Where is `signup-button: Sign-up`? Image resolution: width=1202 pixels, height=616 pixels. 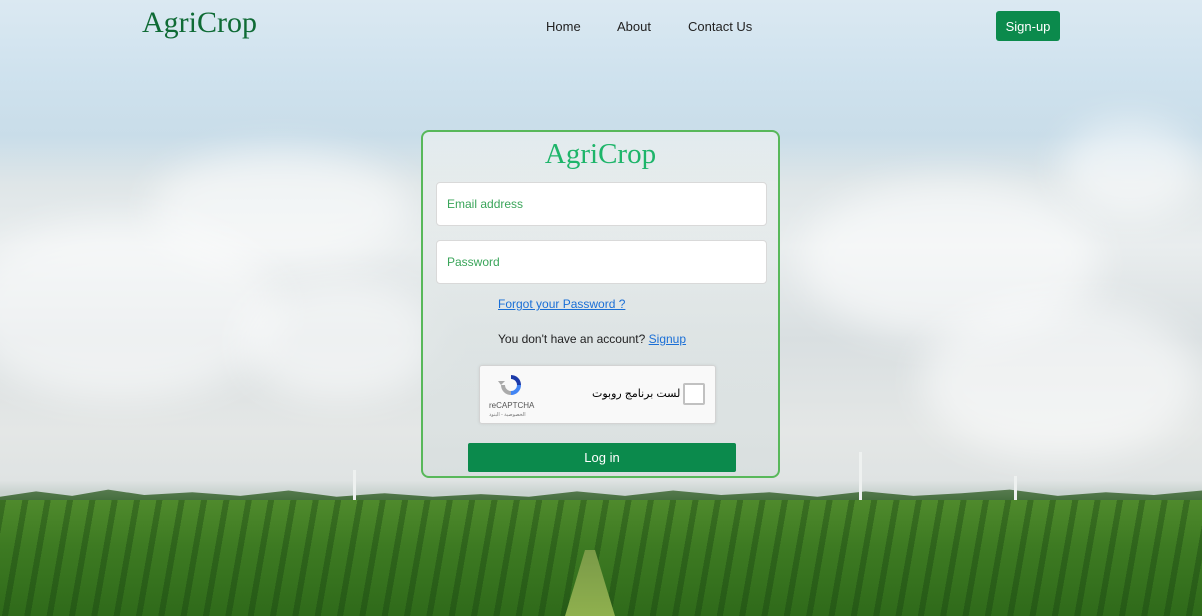 signup-button: Sign-up is located at coordinates (1028, 26).